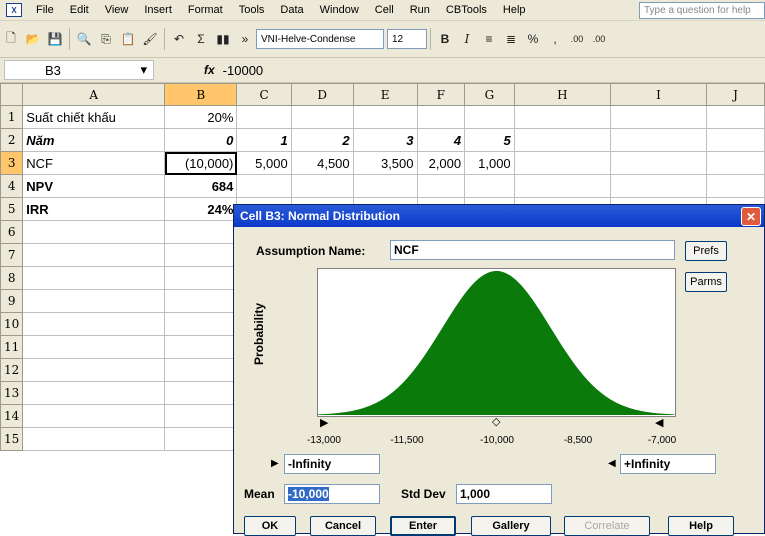 This screenshot has height=536, width=765. What do you see at coordinates (322, 94) in the screenshot?
I see `column-header: D` at bounding box center [322, 94].